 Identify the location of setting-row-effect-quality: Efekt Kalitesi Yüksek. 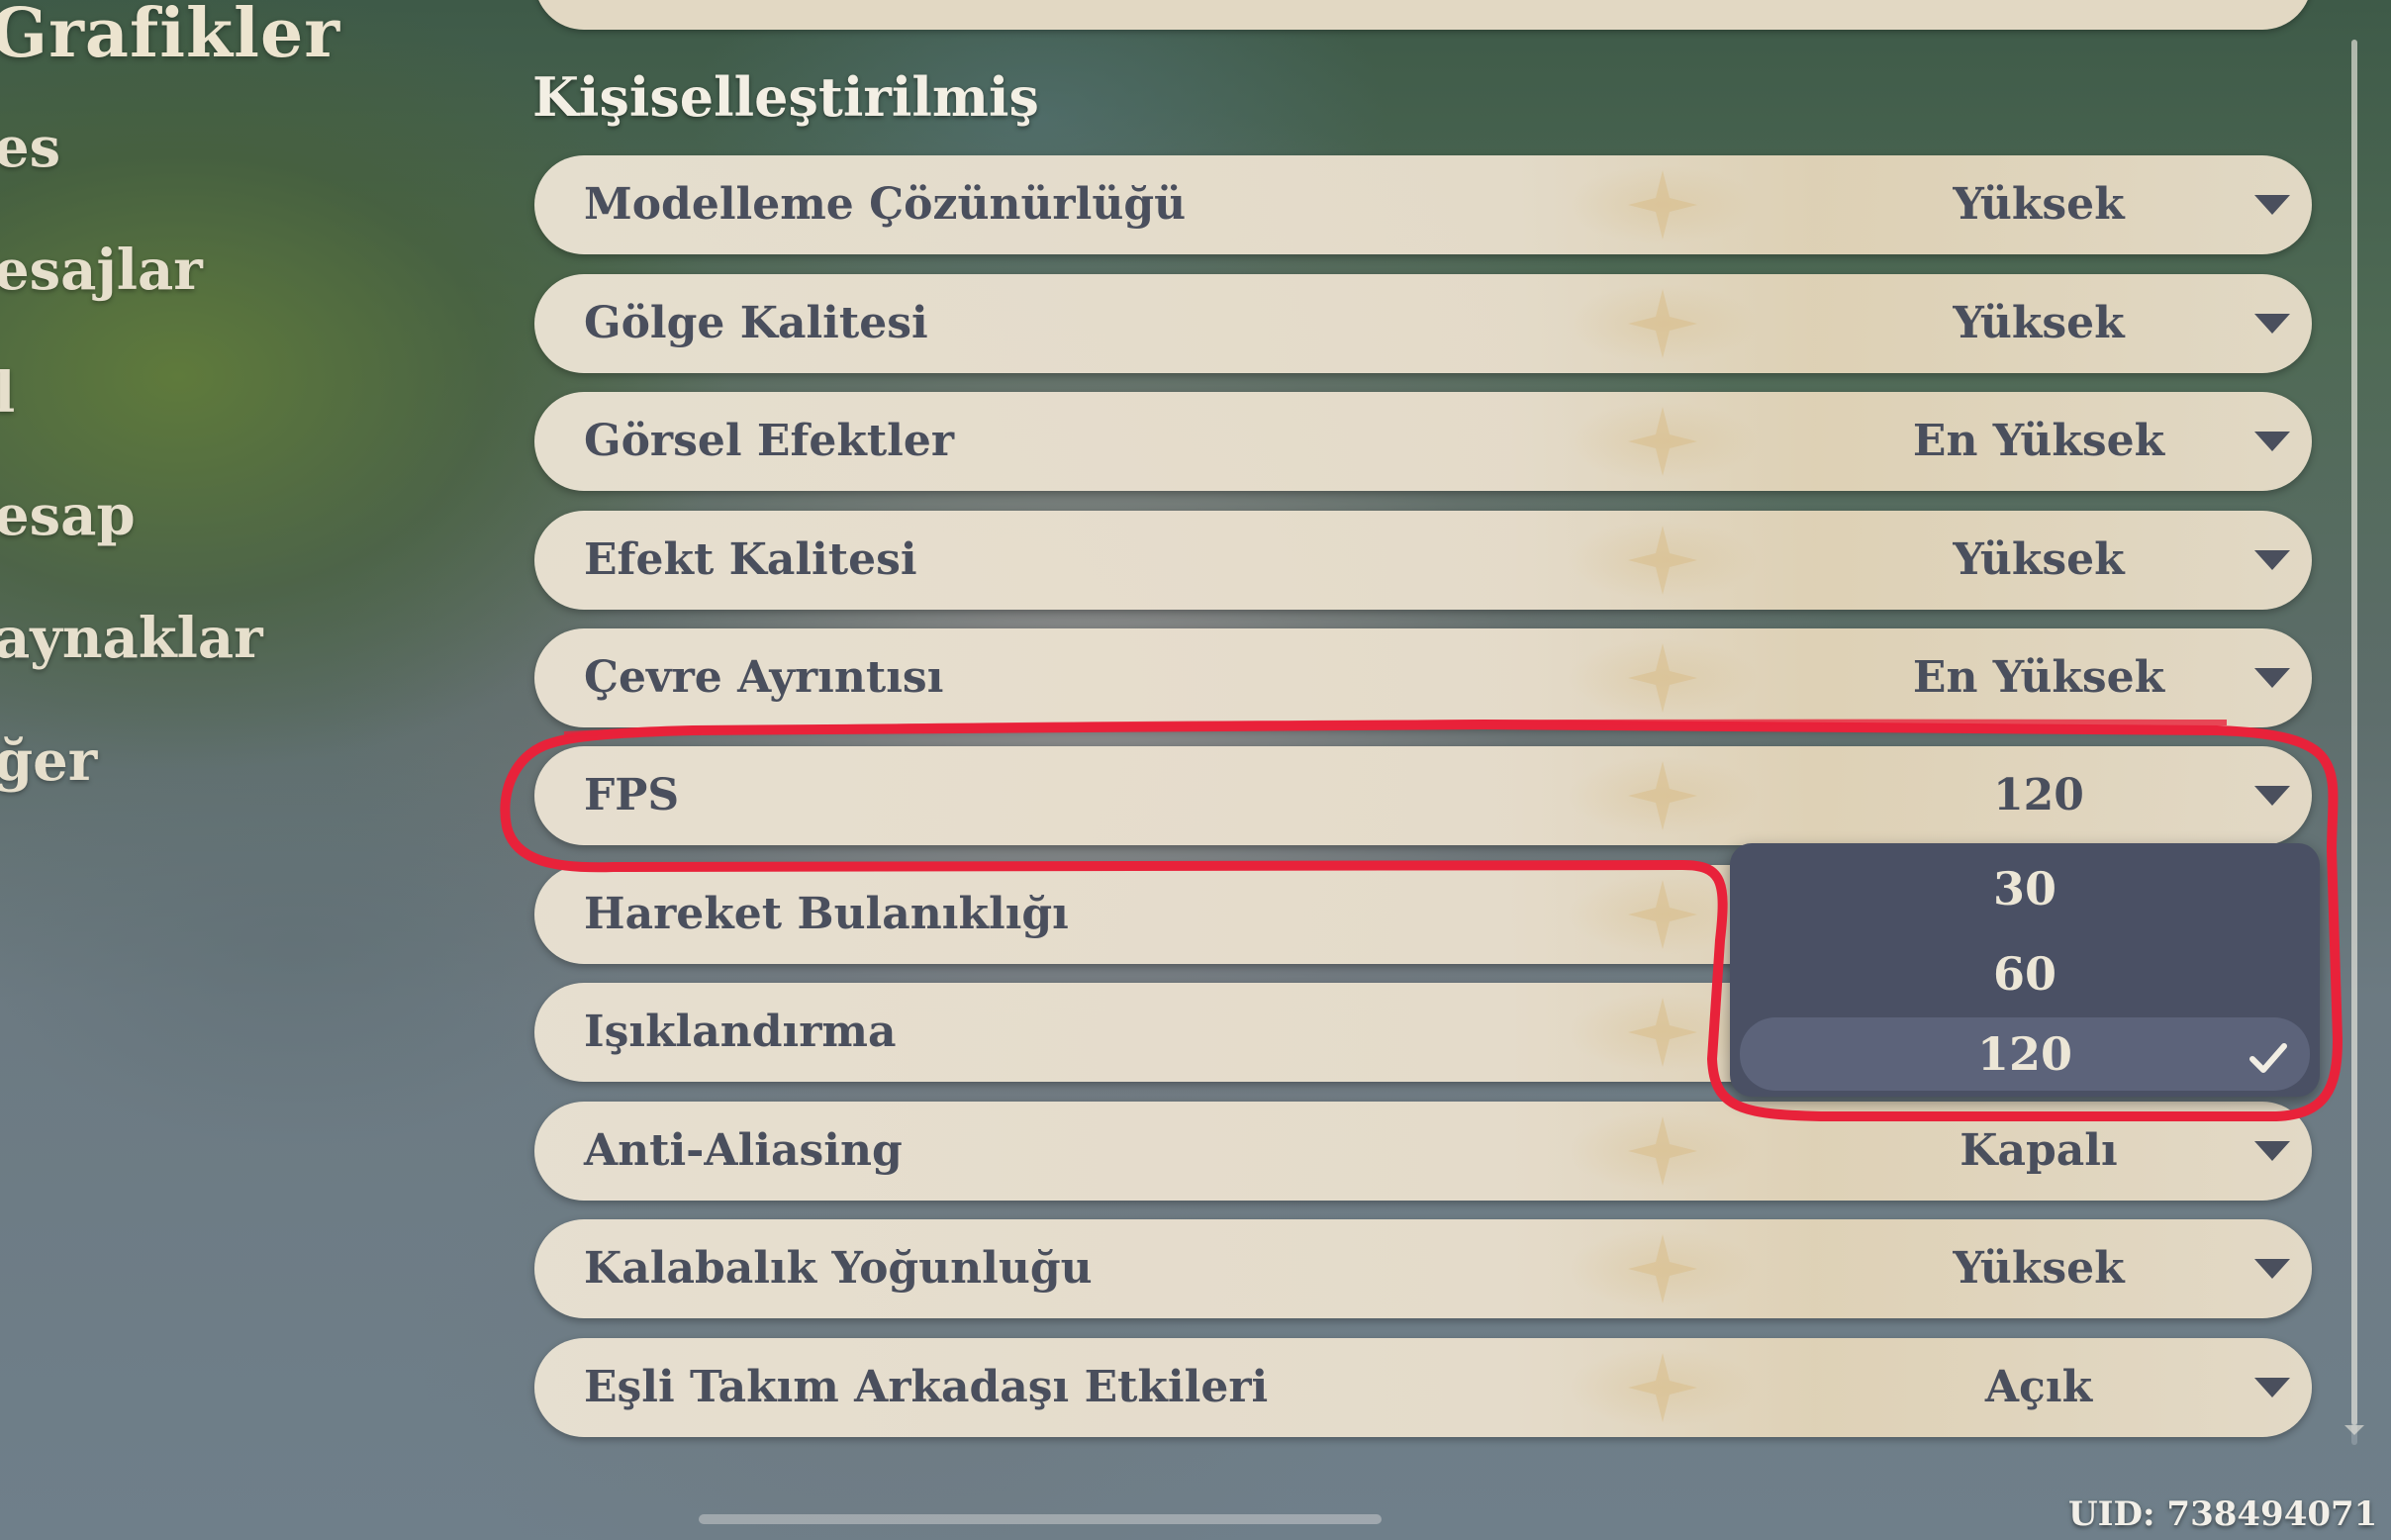
(1423, 560).